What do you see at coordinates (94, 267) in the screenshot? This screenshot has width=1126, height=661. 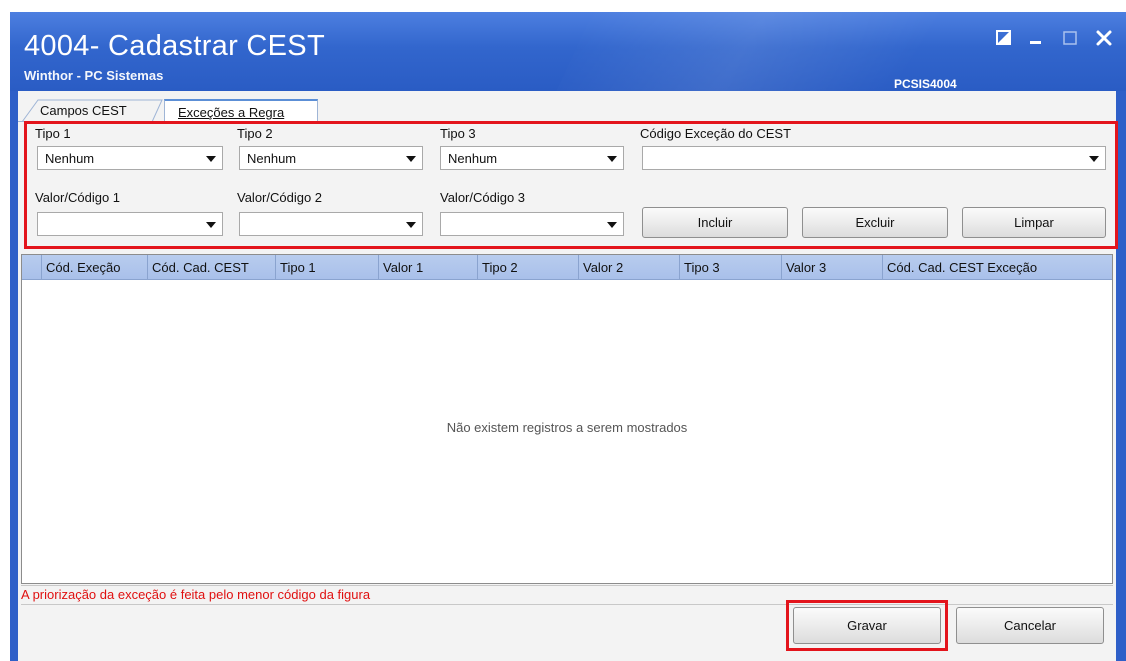 I see `column-header: Cód. Exeção` at bounding box center [94, 267].